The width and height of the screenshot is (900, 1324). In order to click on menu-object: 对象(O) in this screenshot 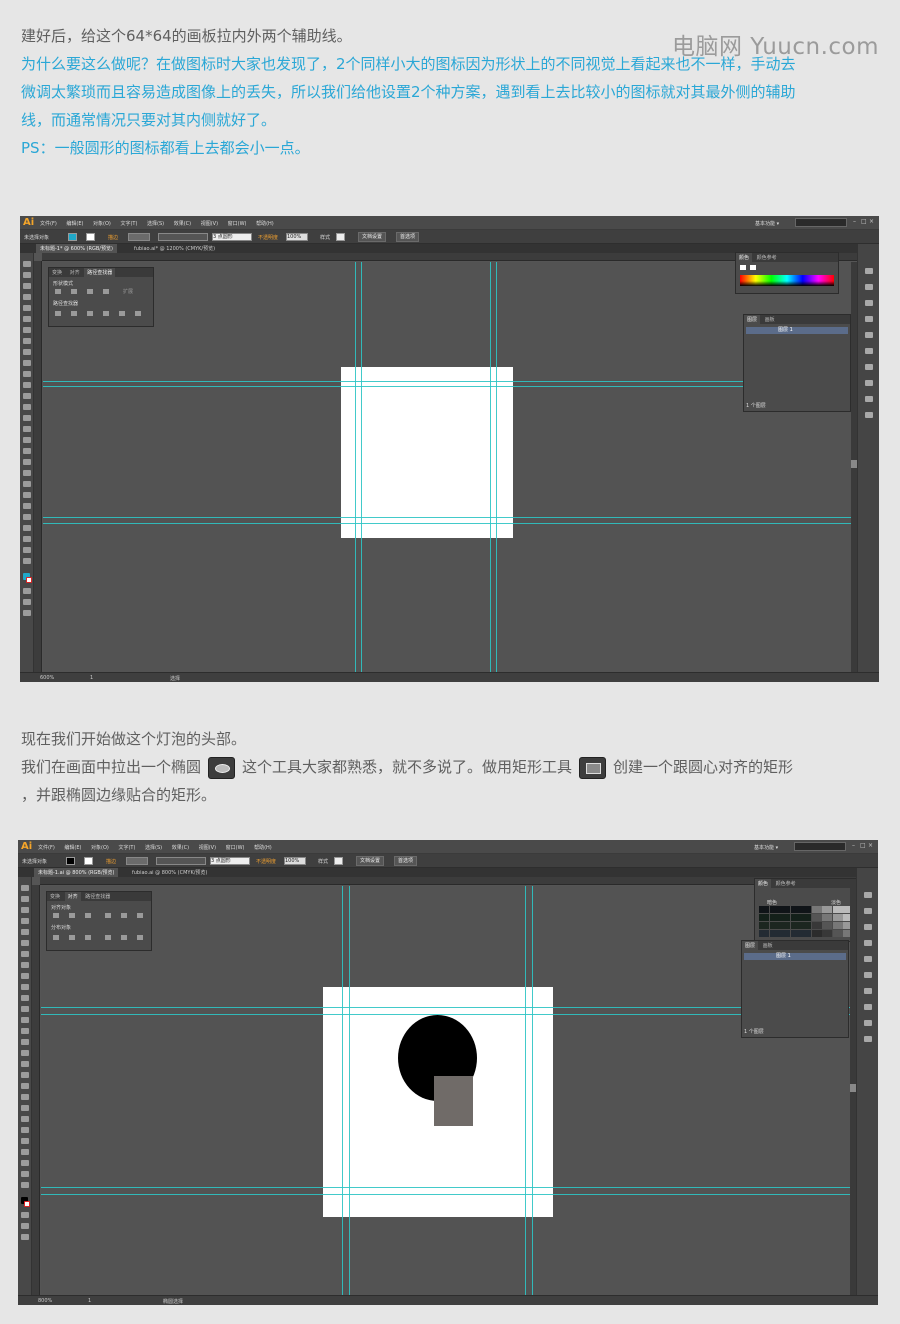, I will do `click(102, 224)`.